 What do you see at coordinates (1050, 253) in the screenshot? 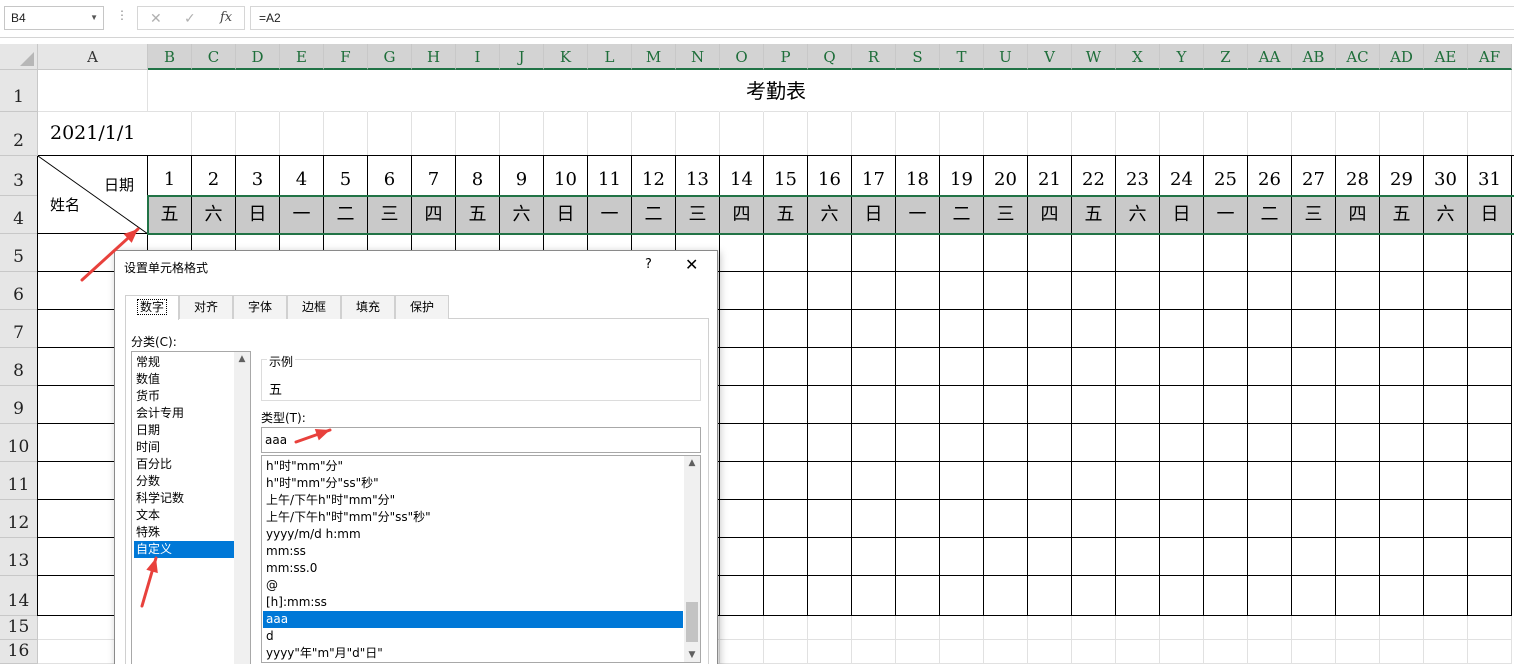
I see `cell-v5` at bounding box center [1050, 253].